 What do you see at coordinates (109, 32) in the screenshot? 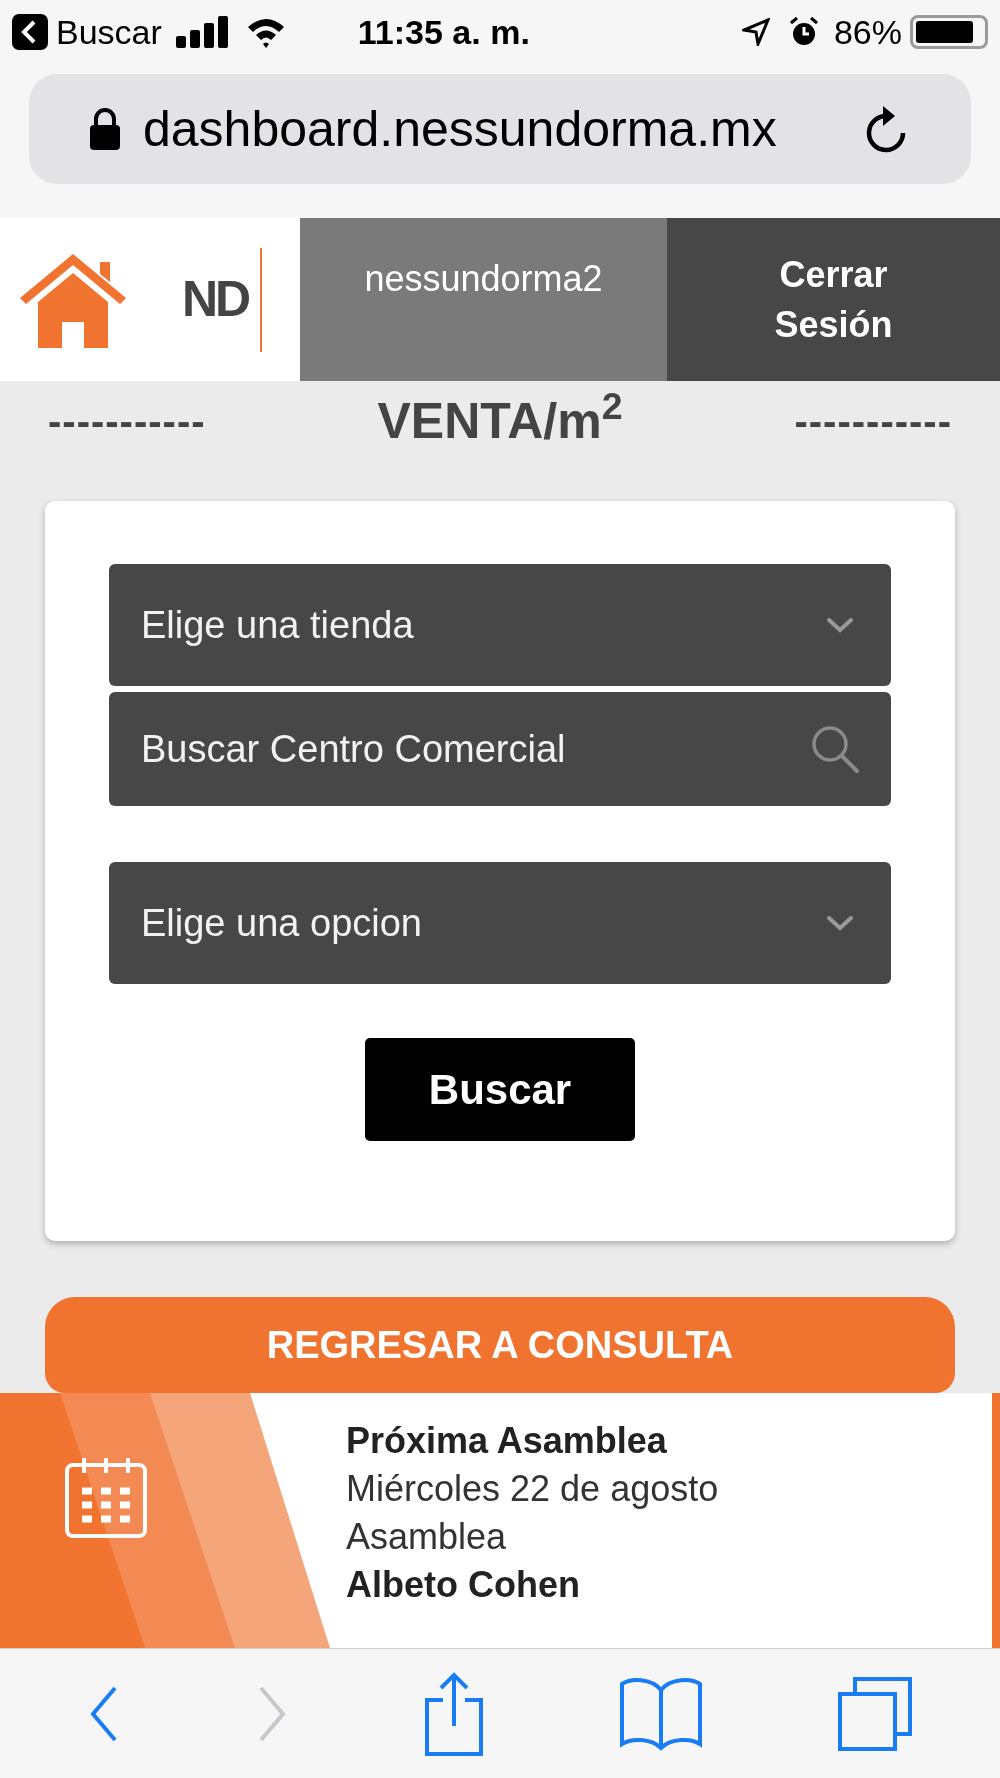
I see `back-app-label: Buscar` at bounding box center [109, 32].